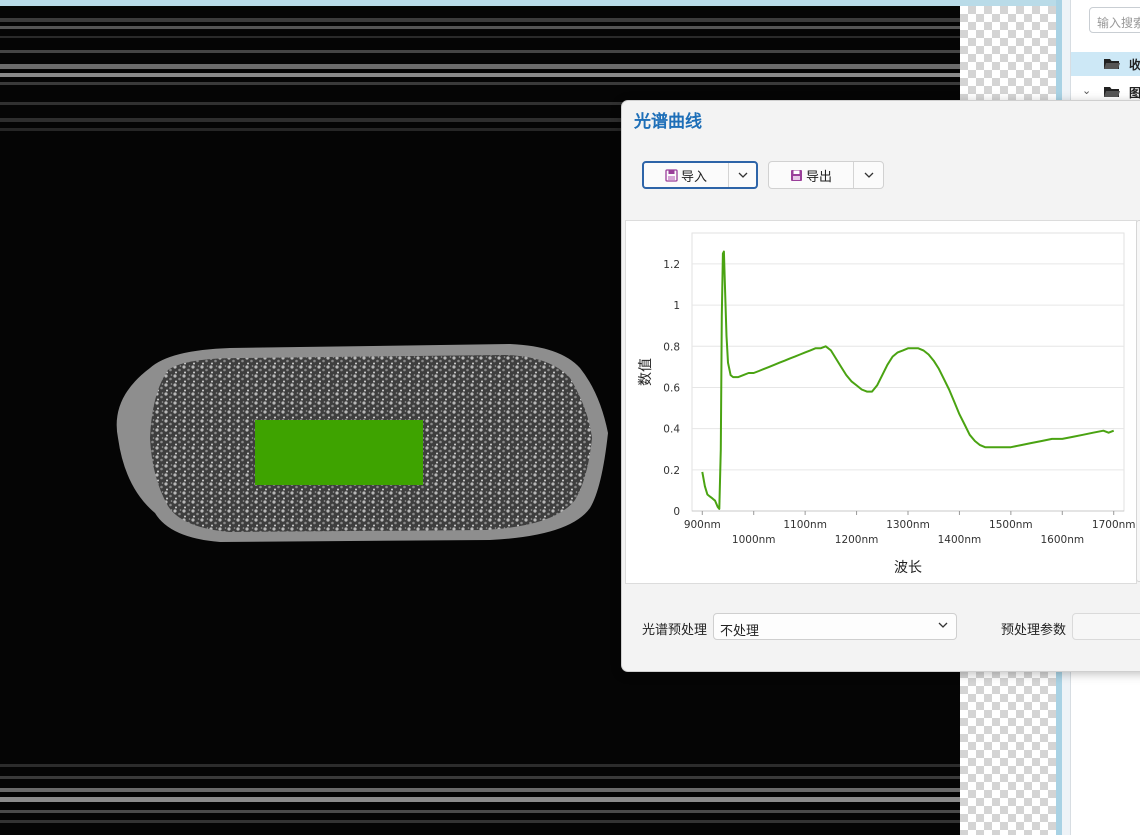 The width and height of the screenshot is (1140, 835). Describe the element at coordinates (671, 388) in the screenshot. I see `y-tick-label: 0.6` at that location.